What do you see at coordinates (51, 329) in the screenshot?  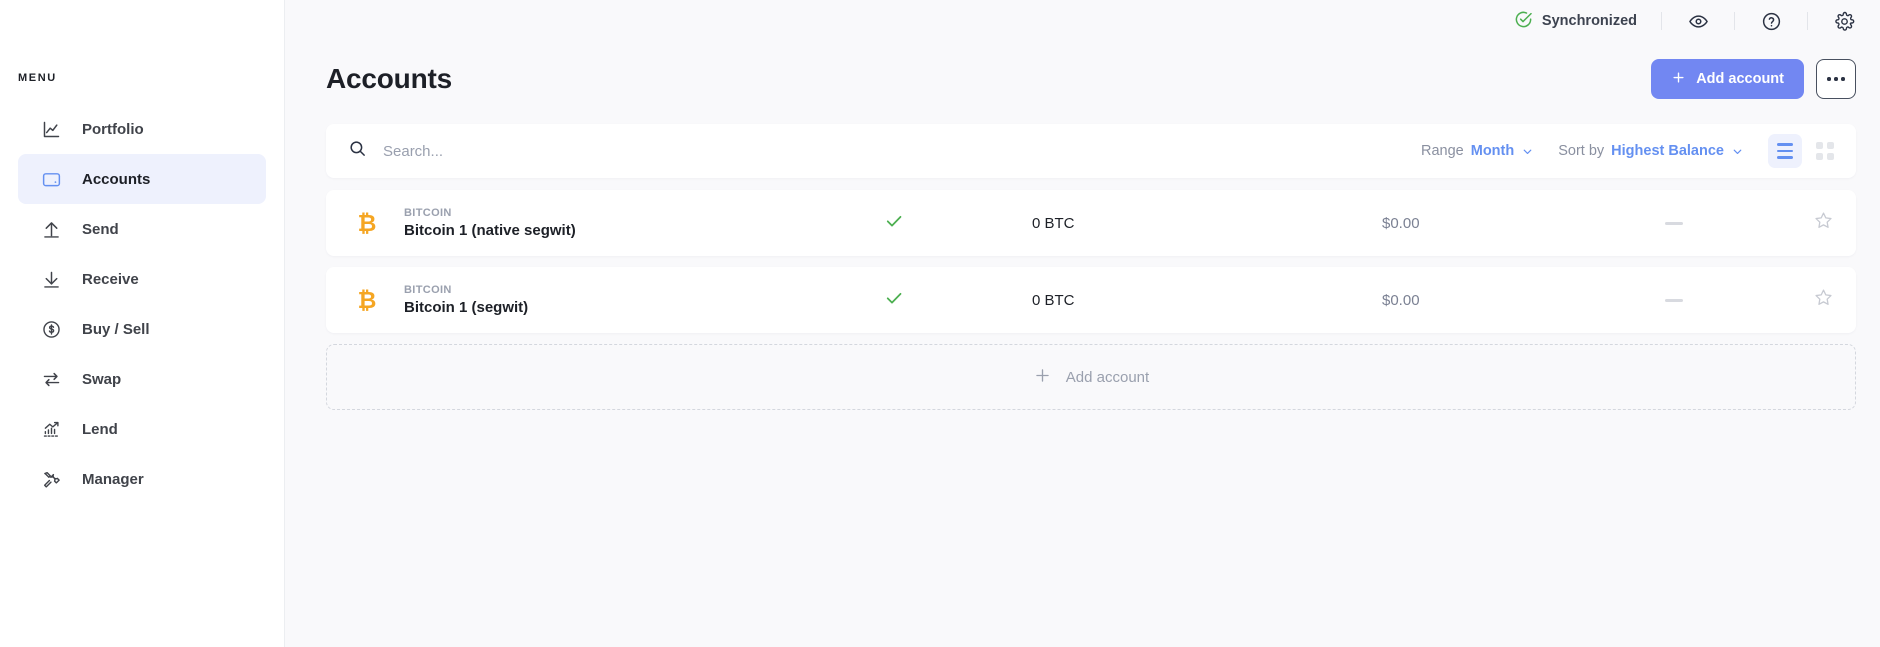 I see `dollar-circle-icon` at bounding box center [51, 329].